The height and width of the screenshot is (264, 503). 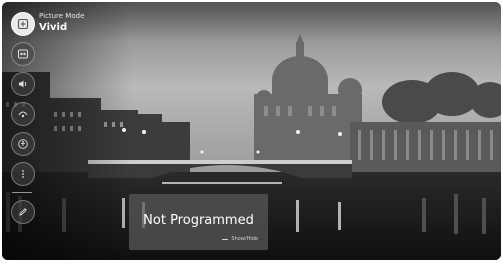 I want to click on picture-settings-icon, so click(x=23, y=54).